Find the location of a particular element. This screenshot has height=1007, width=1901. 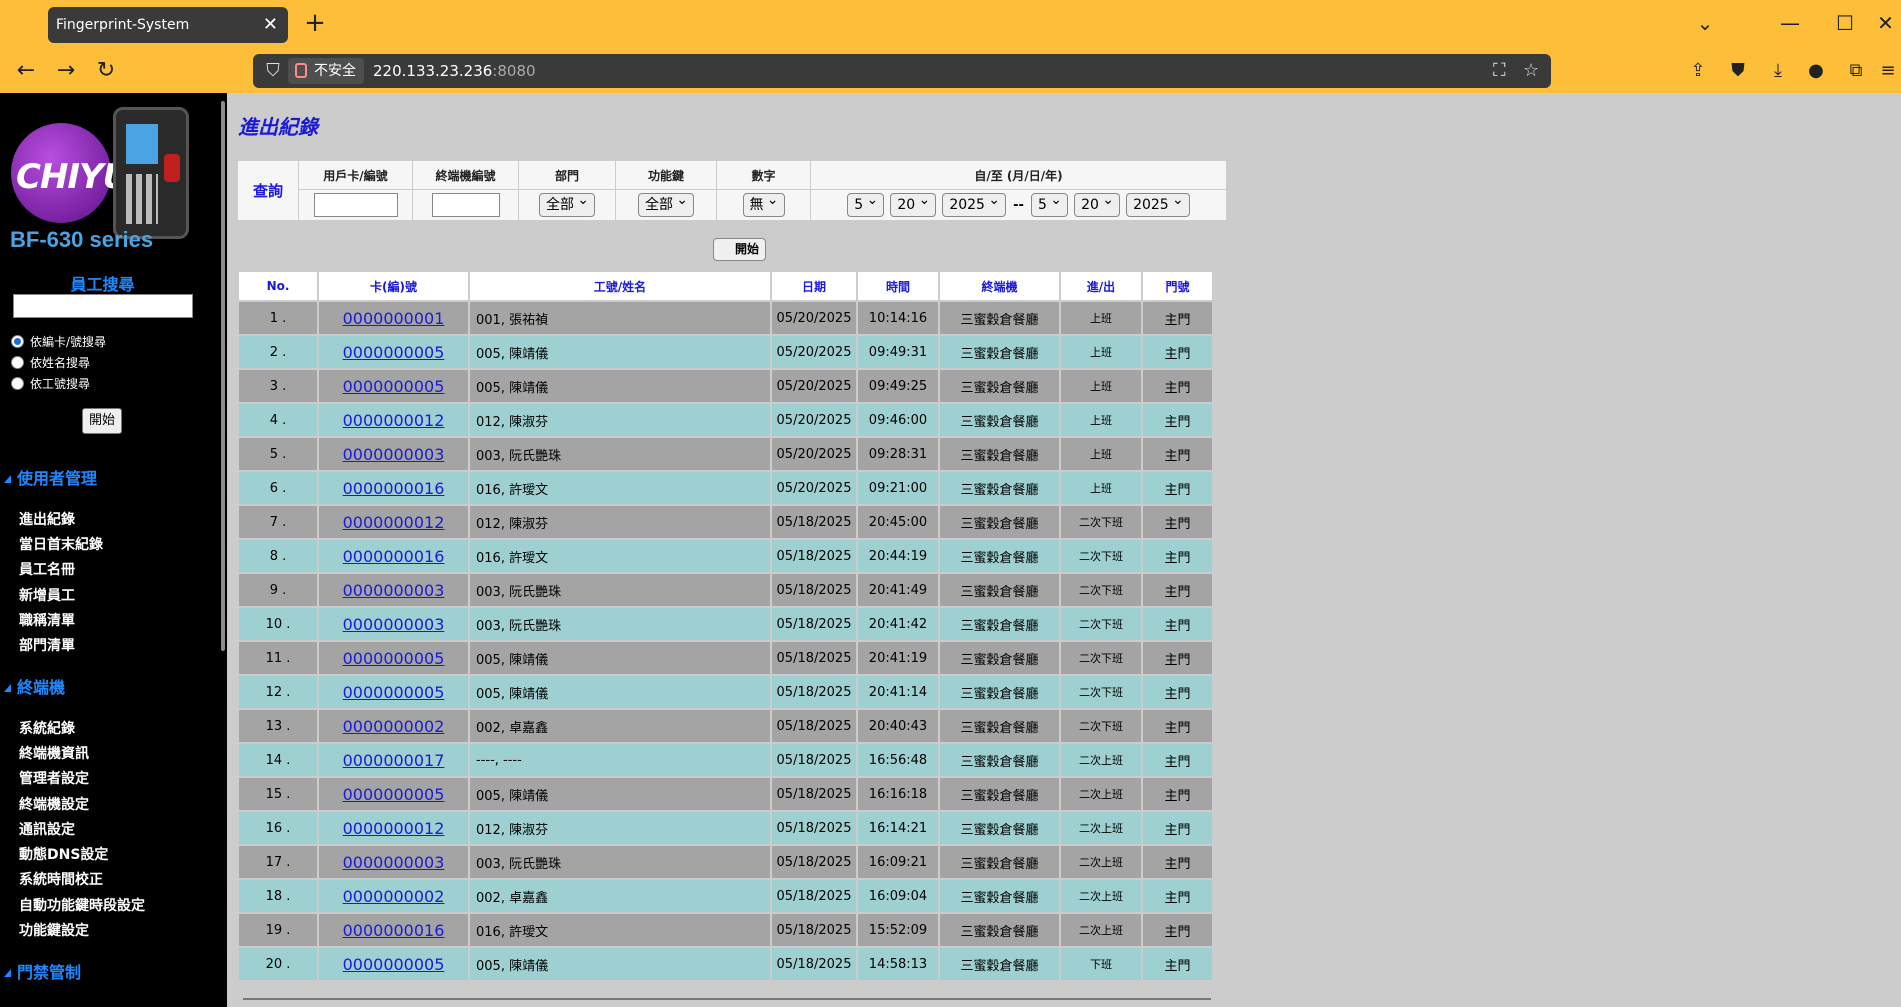

back-icon: ← is located at coordinates (26, 71).